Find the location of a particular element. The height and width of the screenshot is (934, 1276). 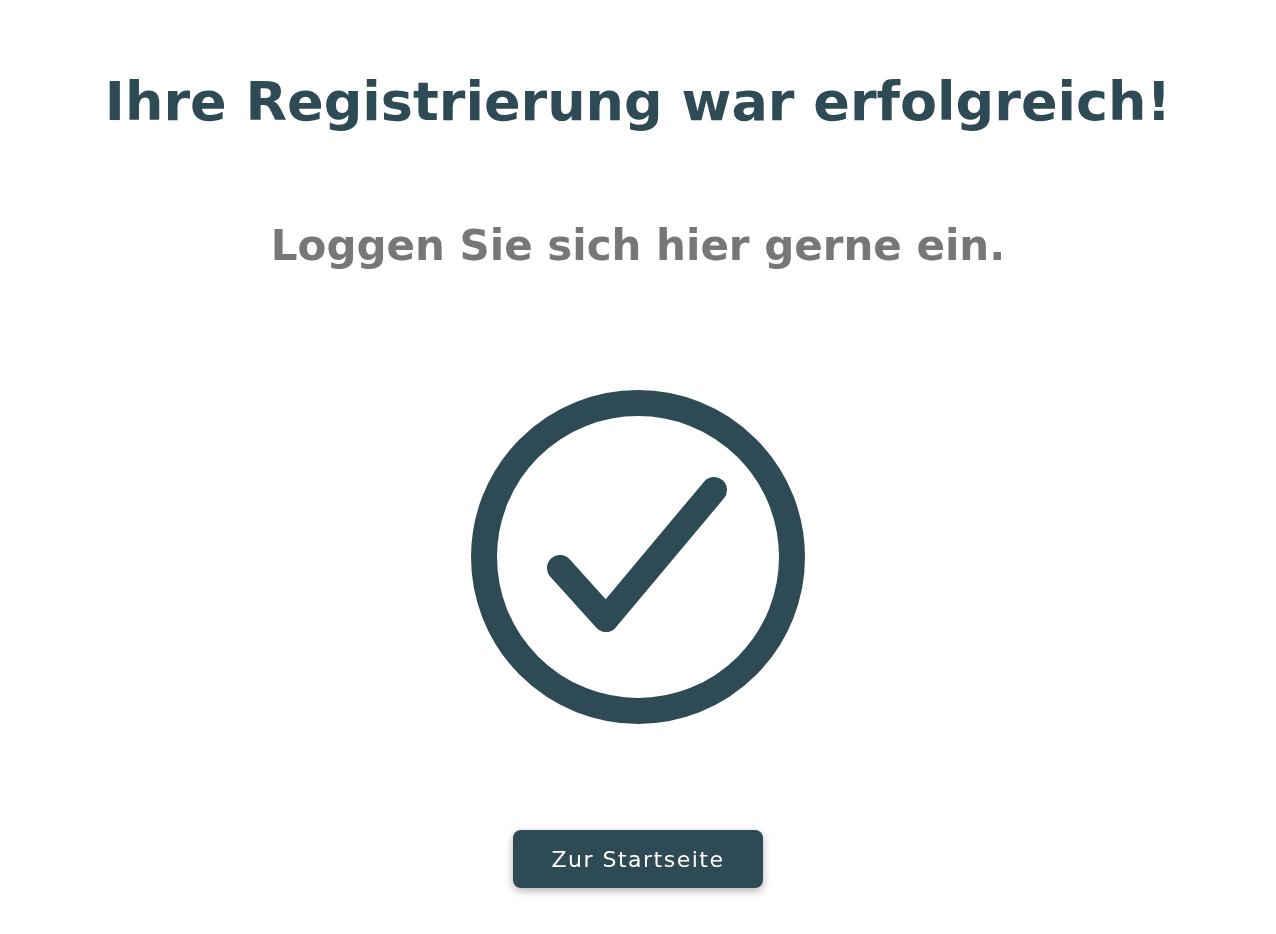

page-title: Ihre Registrierung war erfolgreich! is located at coordinates (638, 101).